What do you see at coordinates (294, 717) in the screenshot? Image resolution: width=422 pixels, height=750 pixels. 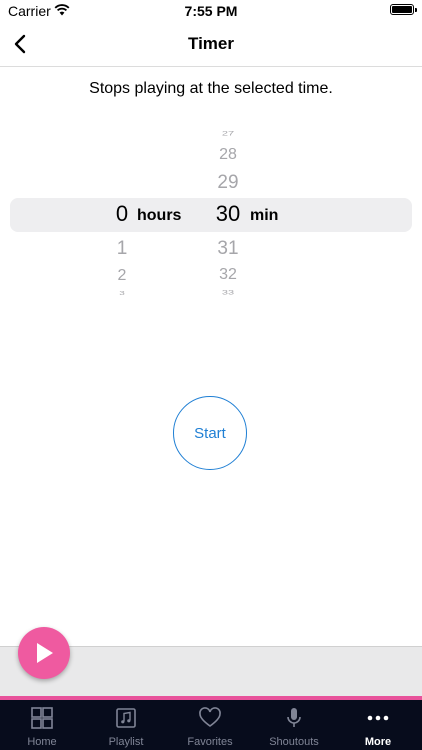 I see `microphone-icon` at bounding box center [294, 717].